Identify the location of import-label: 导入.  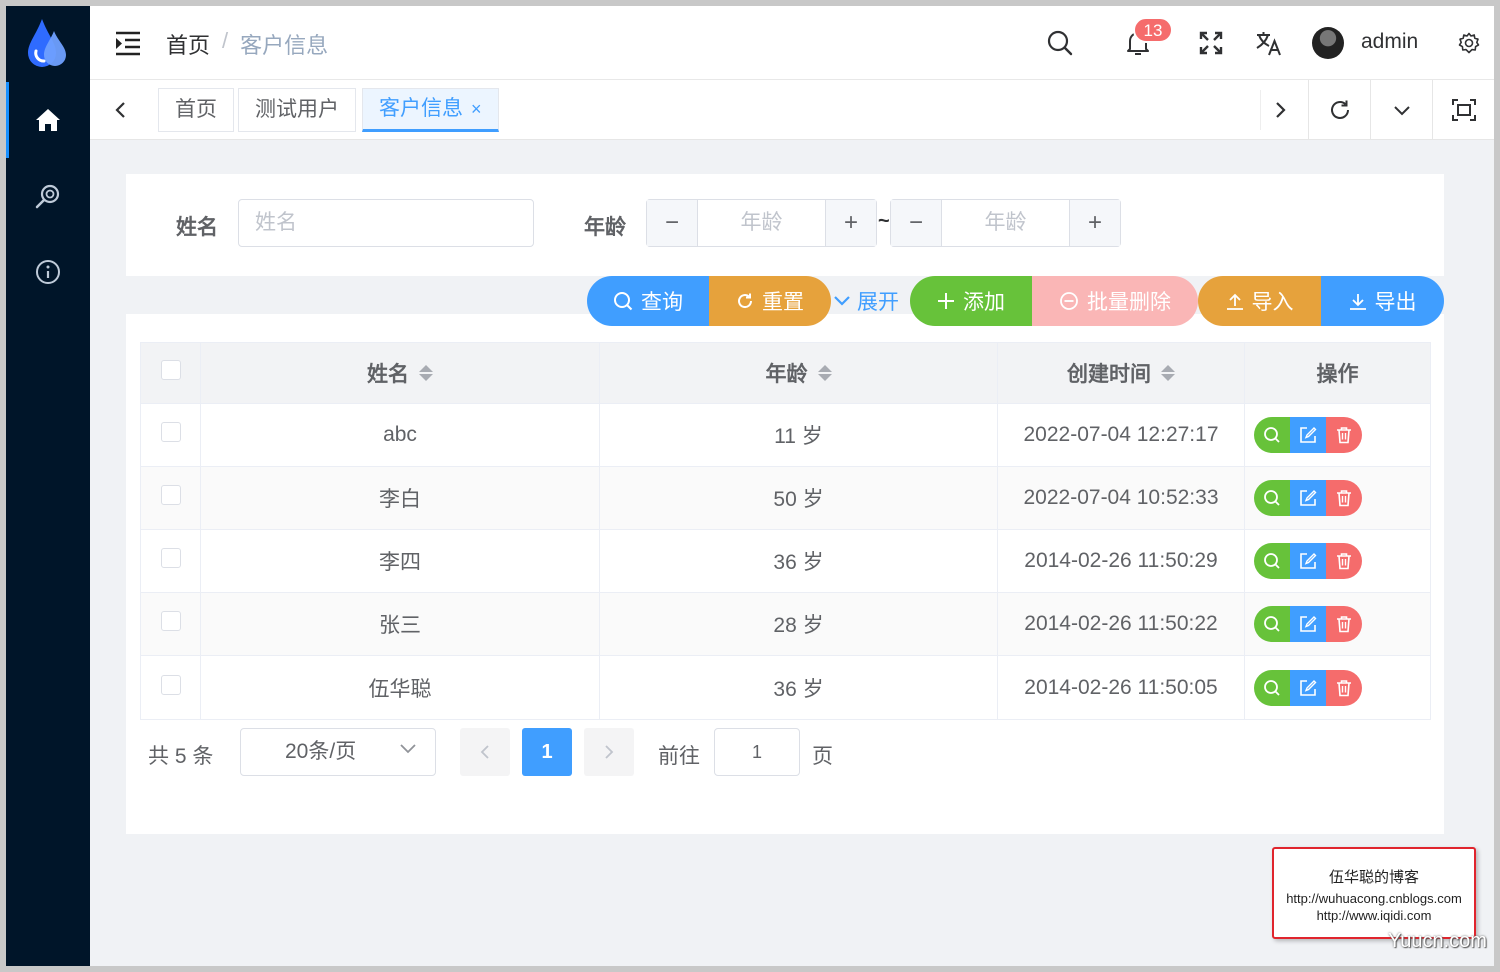
(1272, 302).